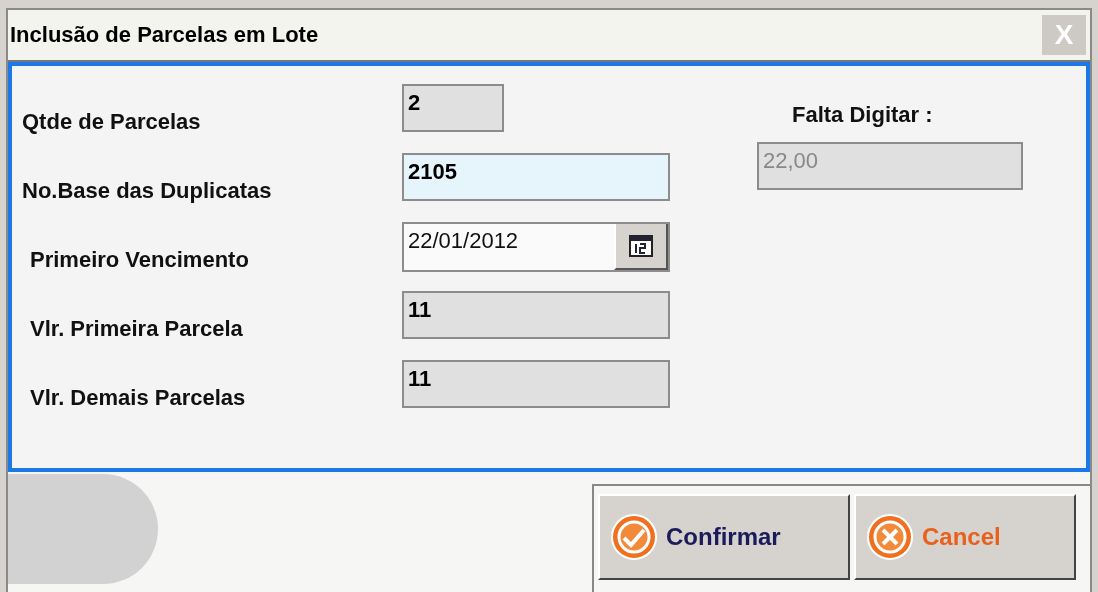 This screenshot has height=592, width=1098. Describe the element at coordinates (536, 177) in the screenshot. I see `input-field: 2105` at that location.